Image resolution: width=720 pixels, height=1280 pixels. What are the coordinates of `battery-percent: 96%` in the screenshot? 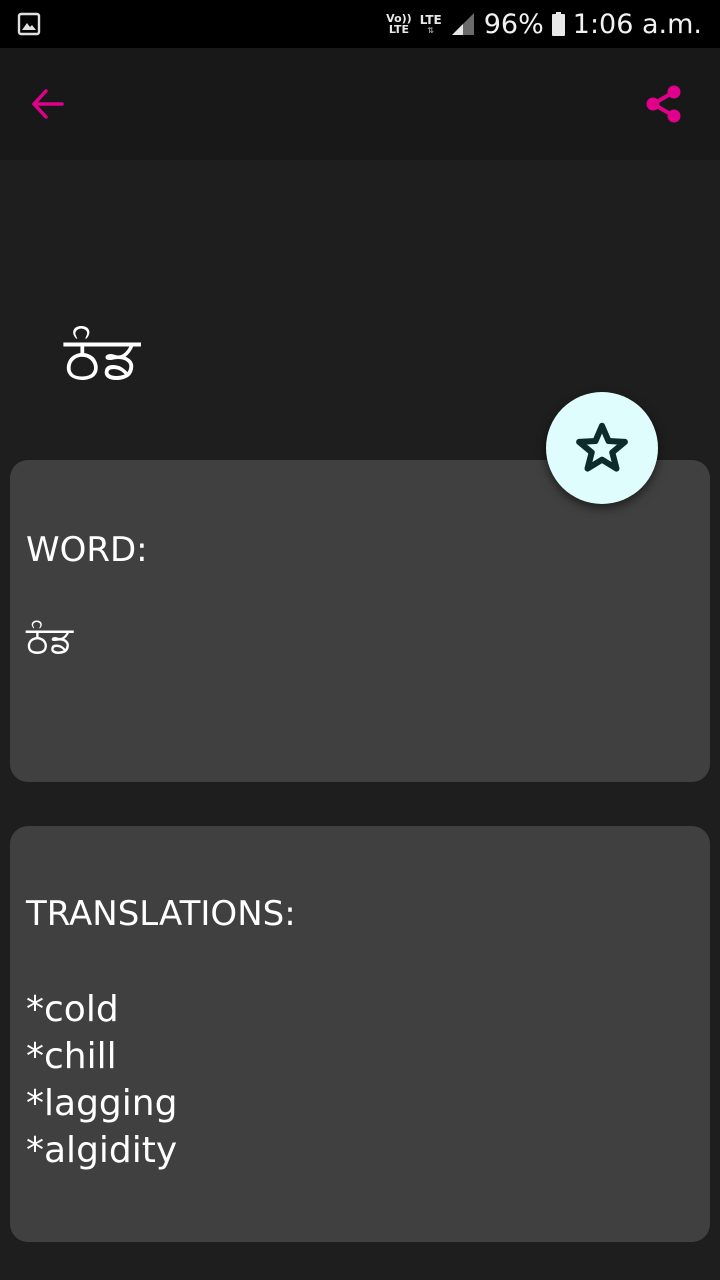 It's located at (513, 24).